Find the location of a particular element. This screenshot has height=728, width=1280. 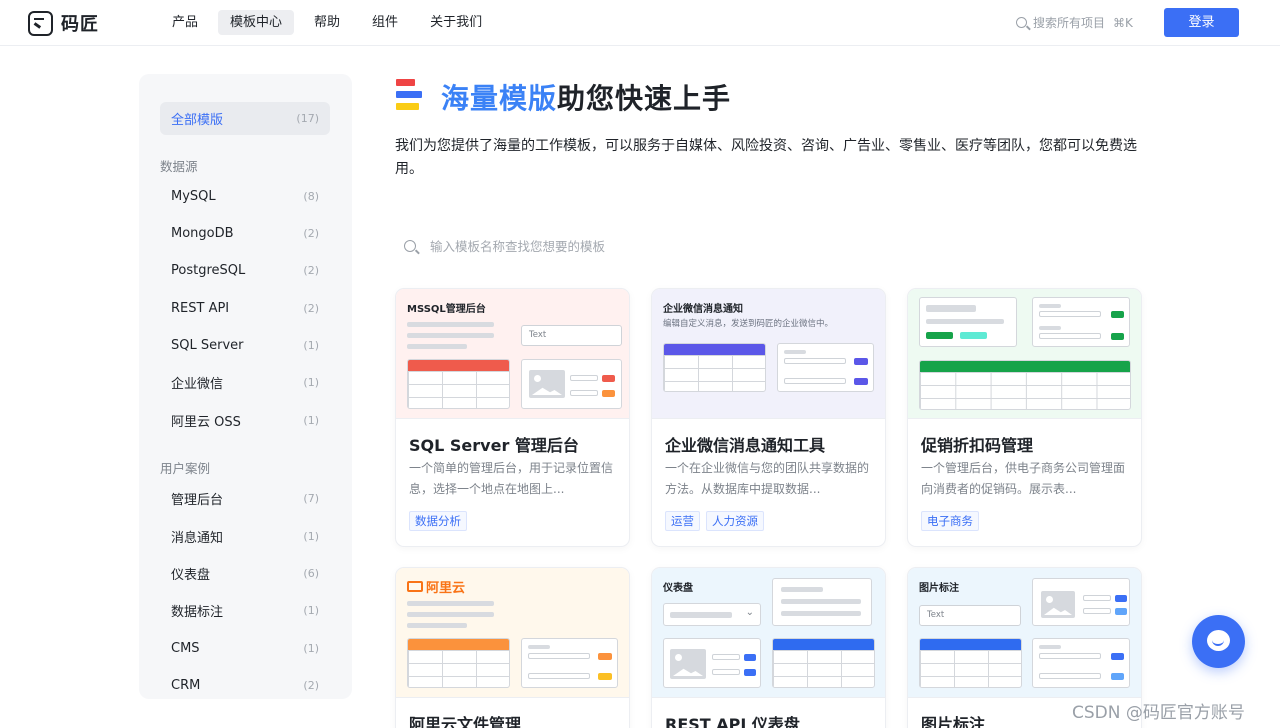

card-tags: 电子商务 is located at coordinates (953, 521).